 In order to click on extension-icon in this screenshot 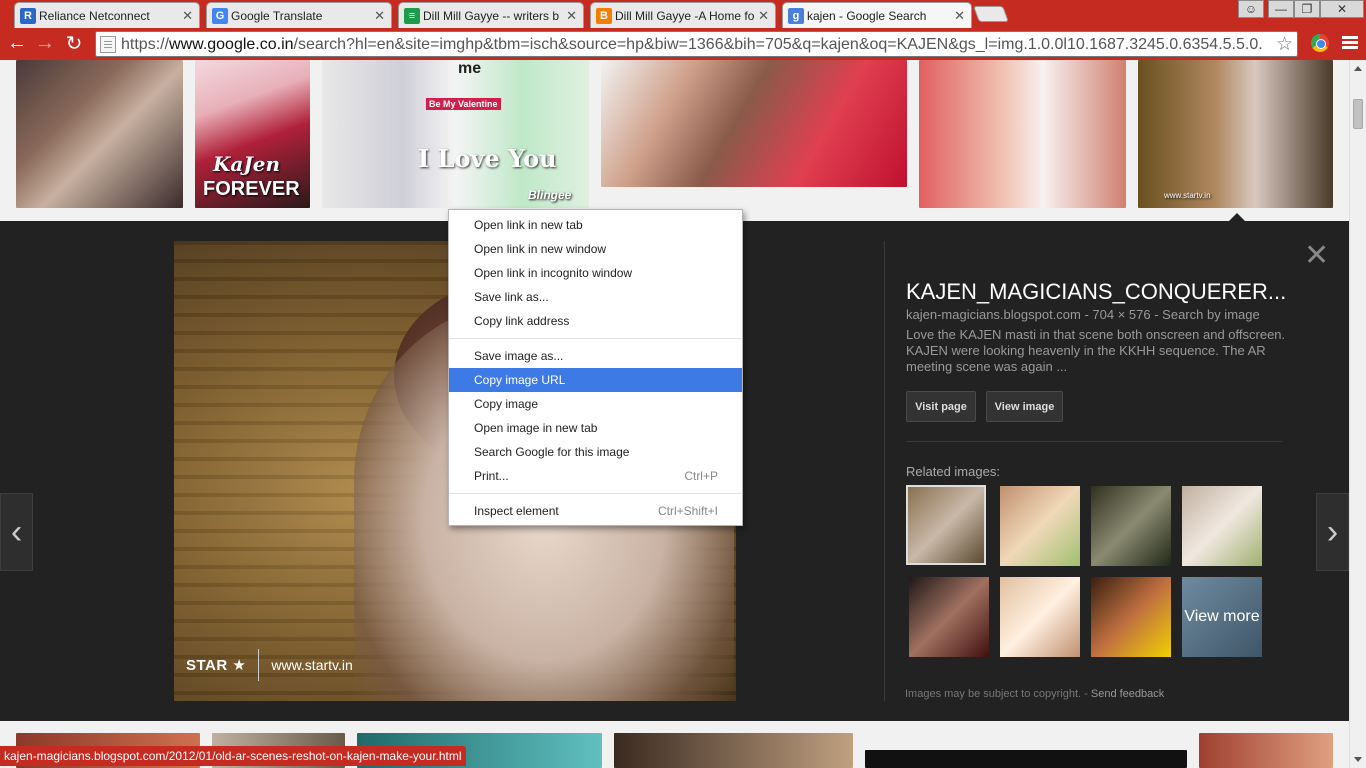, I will do `click(1320, 43)`.